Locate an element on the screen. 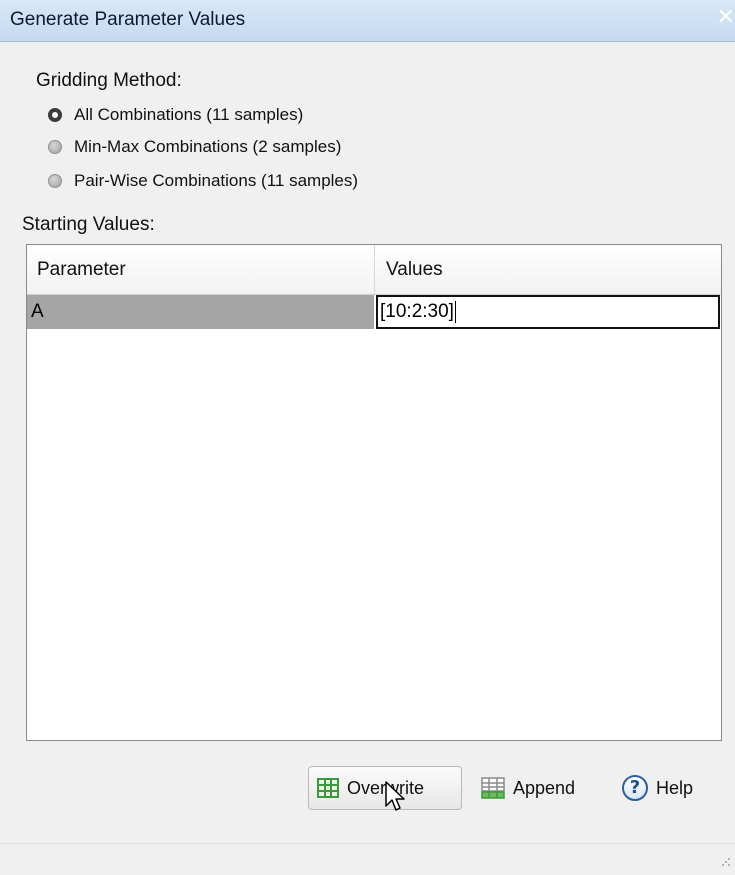  table-grid-icon is located at coordinates (328, 788).